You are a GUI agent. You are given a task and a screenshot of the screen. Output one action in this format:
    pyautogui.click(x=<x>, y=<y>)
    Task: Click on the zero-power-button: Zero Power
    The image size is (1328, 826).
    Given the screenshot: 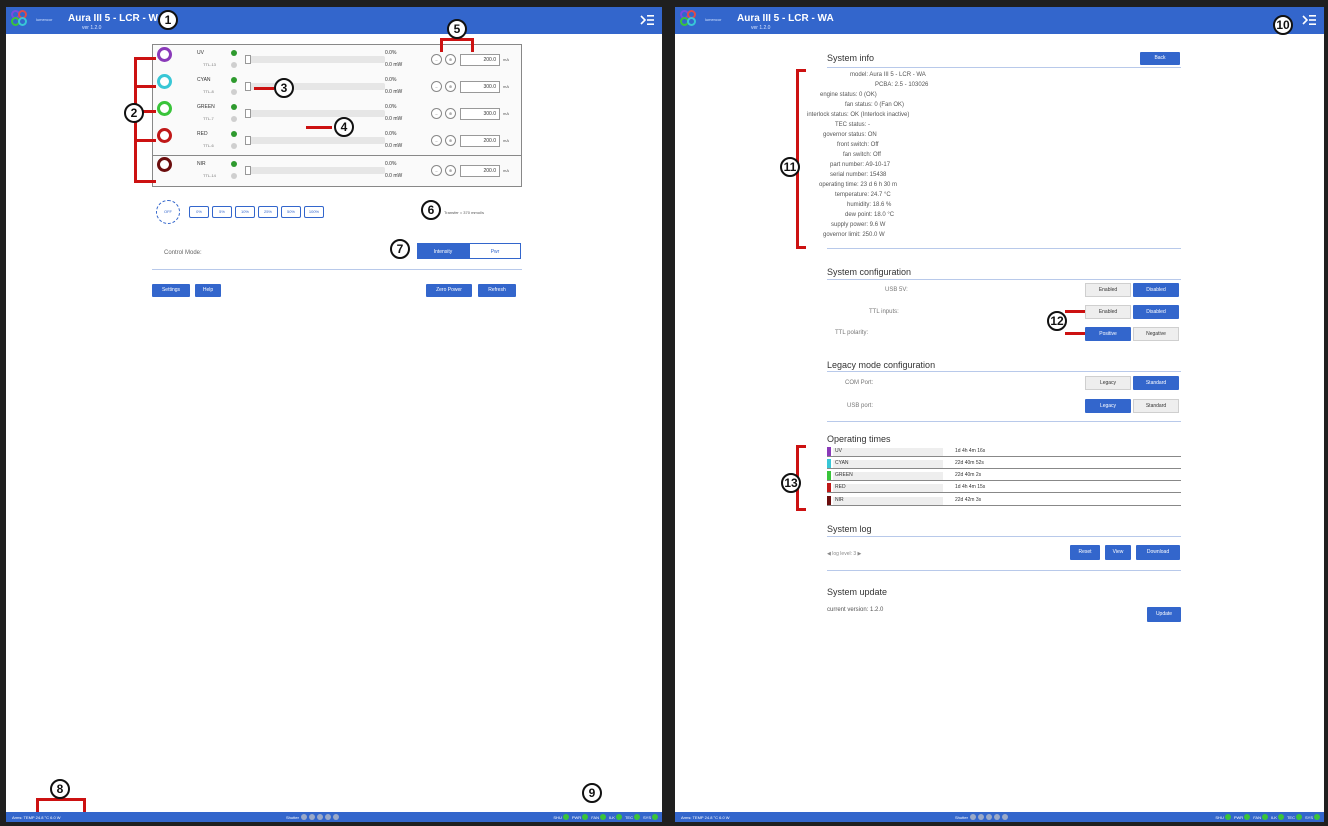 What is the action you would take?
    pyautogui.click(x=449, y=290)
    